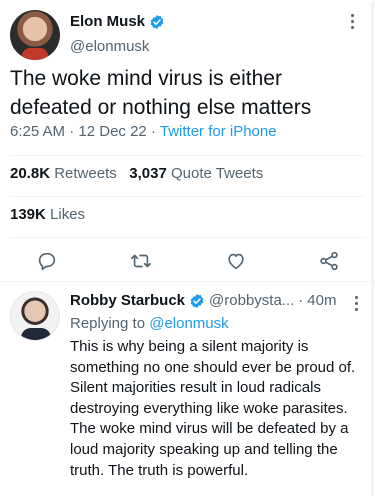 The image size is (375, 500). I want to click on reply-header: Robby Starbuck @robbysta... · 40m, so click(203, 300).